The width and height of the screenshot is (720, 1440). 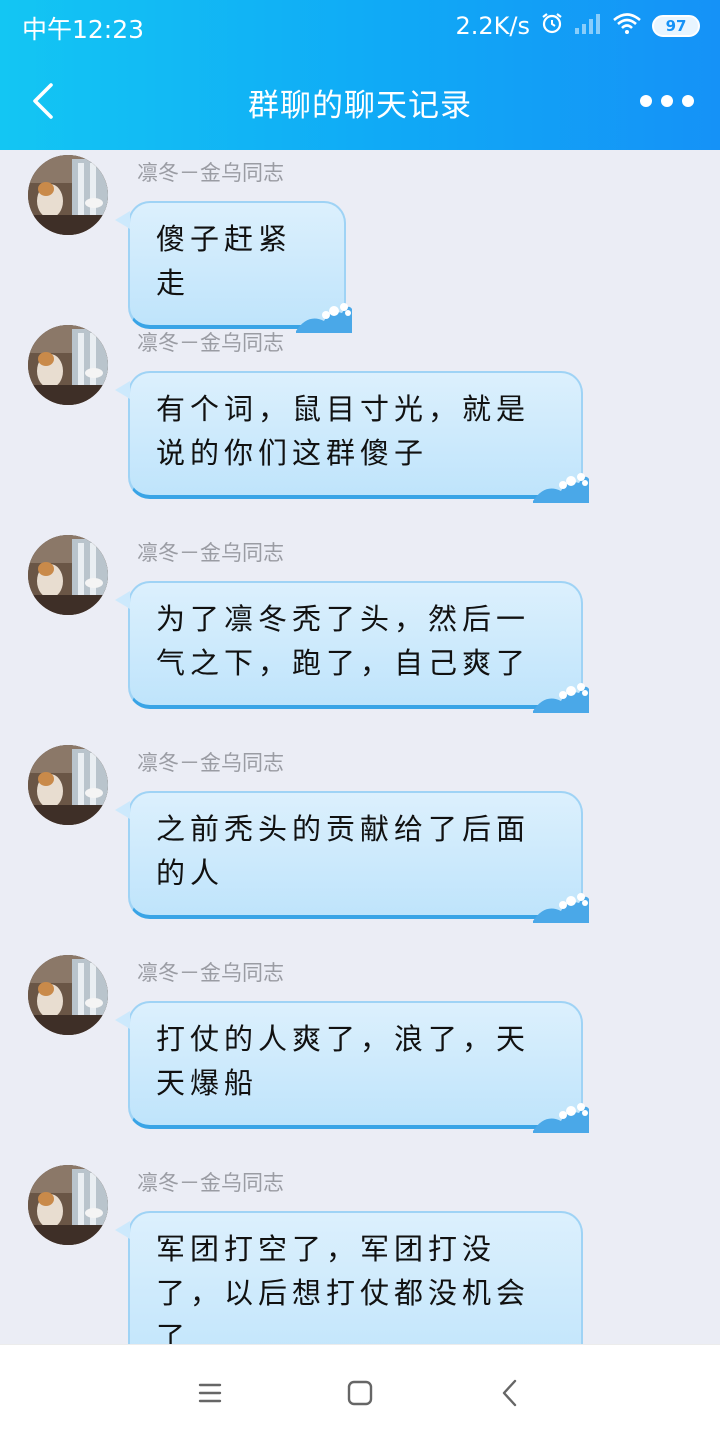 I want to click on system-navigation-bar, so click(x=360, y=1392).